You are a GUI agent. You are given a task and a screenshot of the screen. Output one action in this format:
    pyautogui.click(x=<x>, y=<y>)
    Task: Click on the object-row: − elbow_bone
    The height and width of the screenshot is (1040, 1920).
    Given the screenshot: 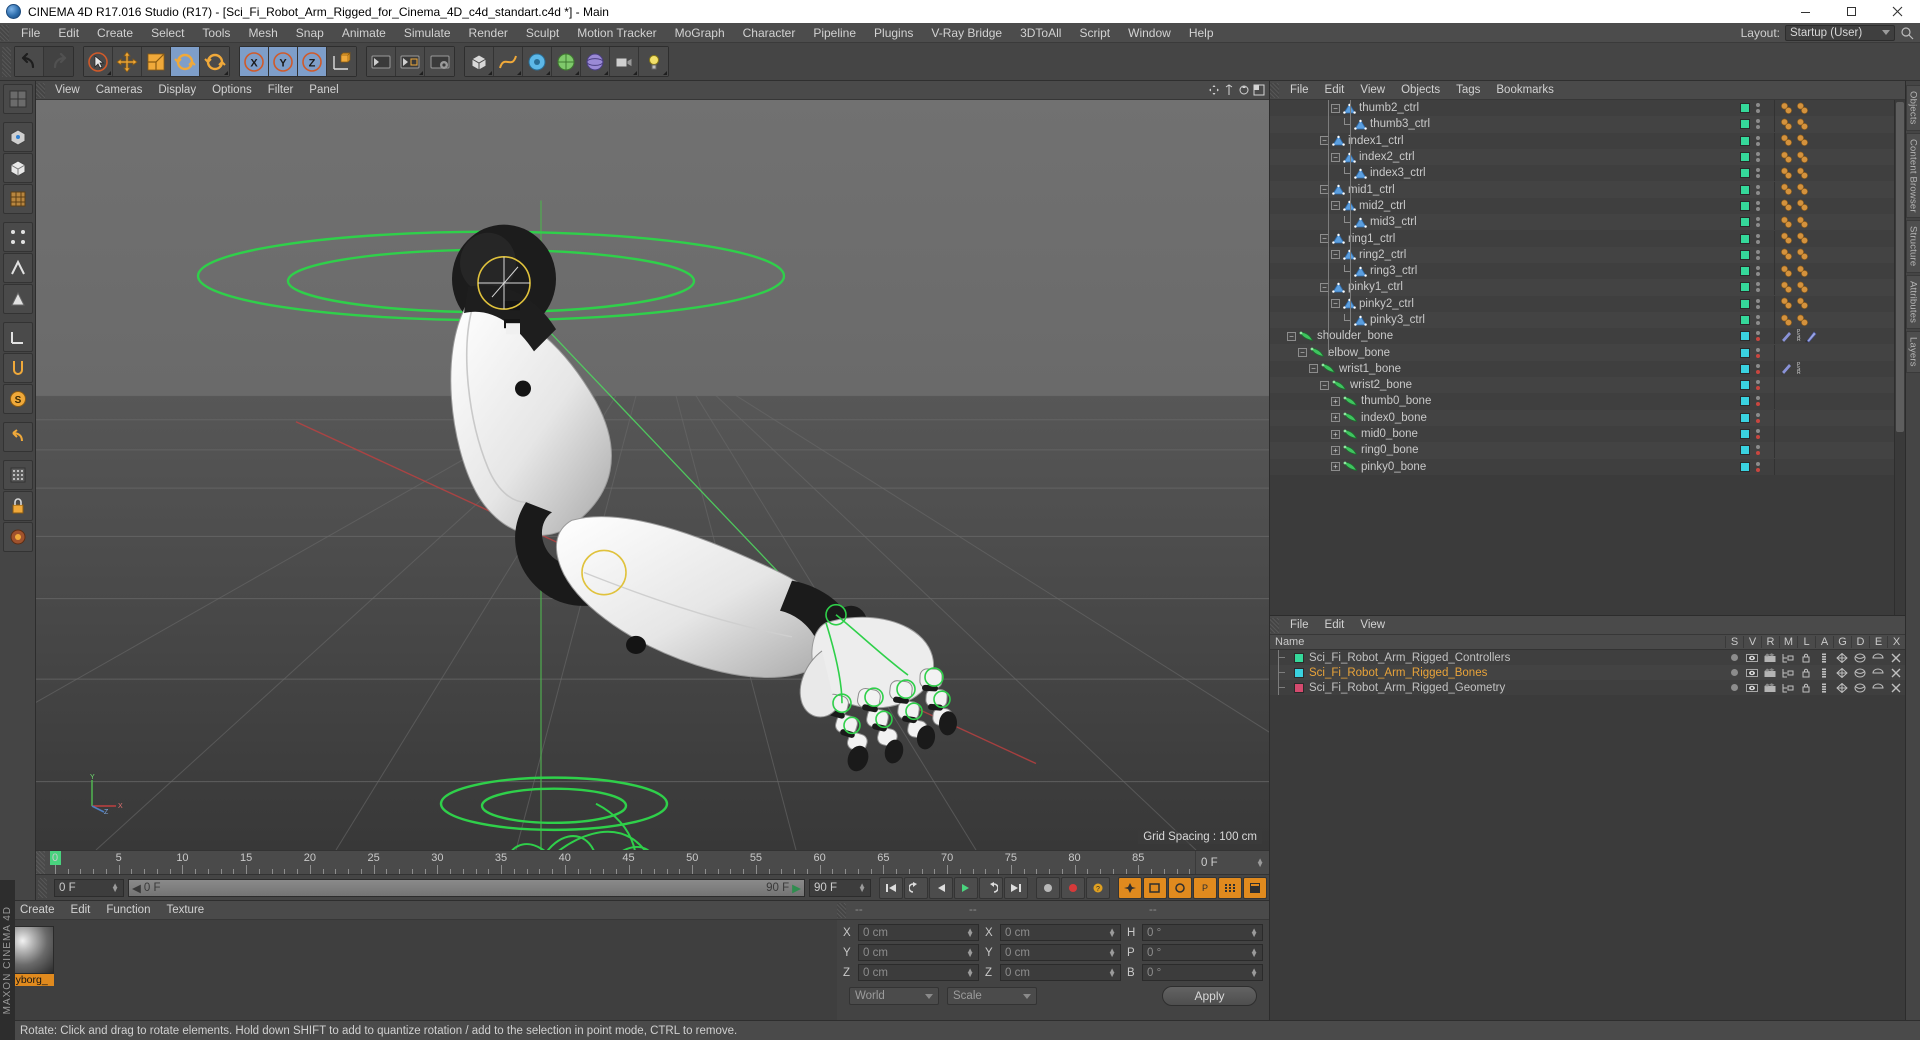 What is the action you would take?
    pyautogui.click(x=1582, y=352)
    